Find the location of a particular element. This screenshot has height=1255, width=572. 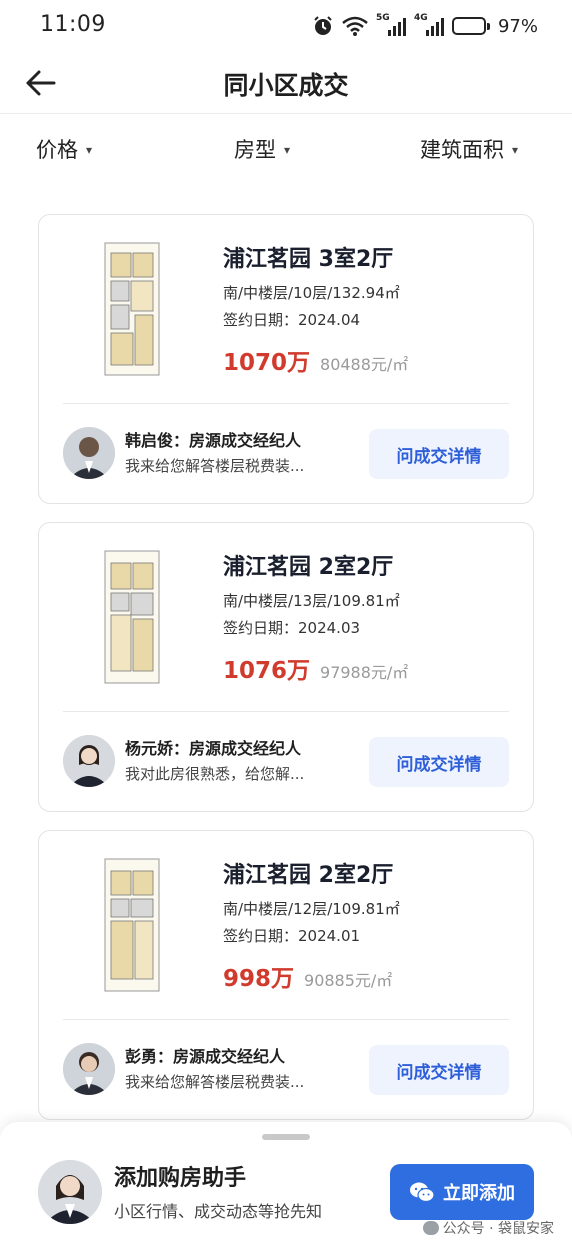

filter-layout: 房型 ▾ is located at coordinates (262, 149).